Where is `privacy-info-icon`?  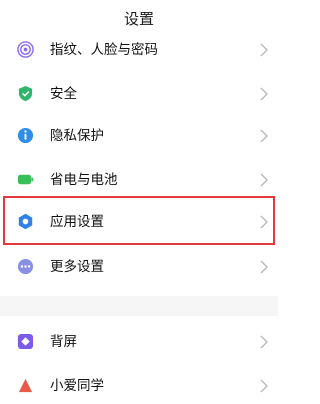
privacy-info-icon is located at coordinates (25, 135).